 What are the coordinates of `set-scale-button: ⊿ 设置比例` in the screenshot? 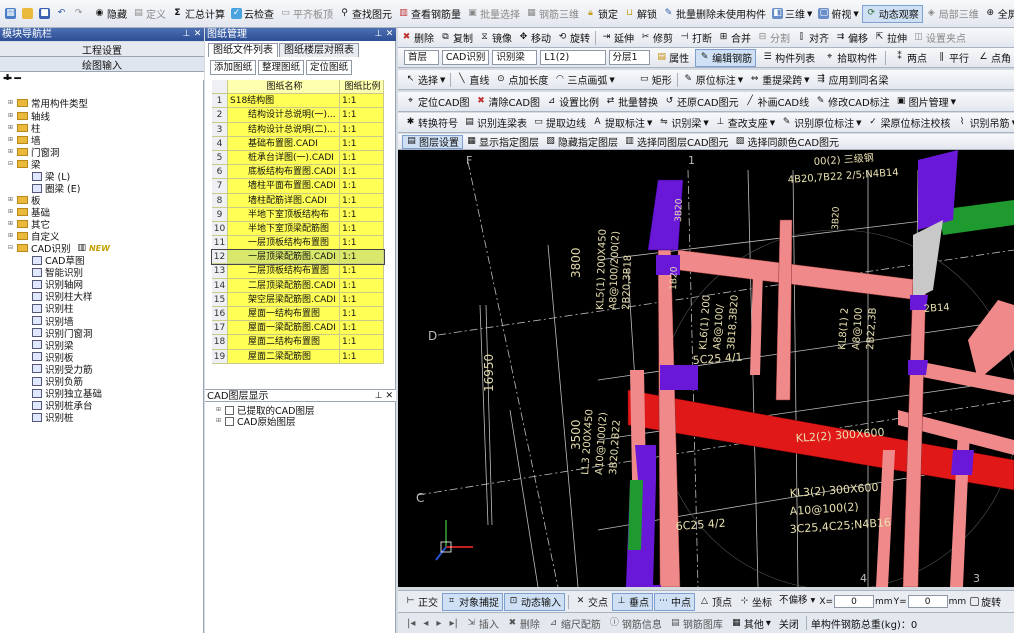 It's located at (572, 102).